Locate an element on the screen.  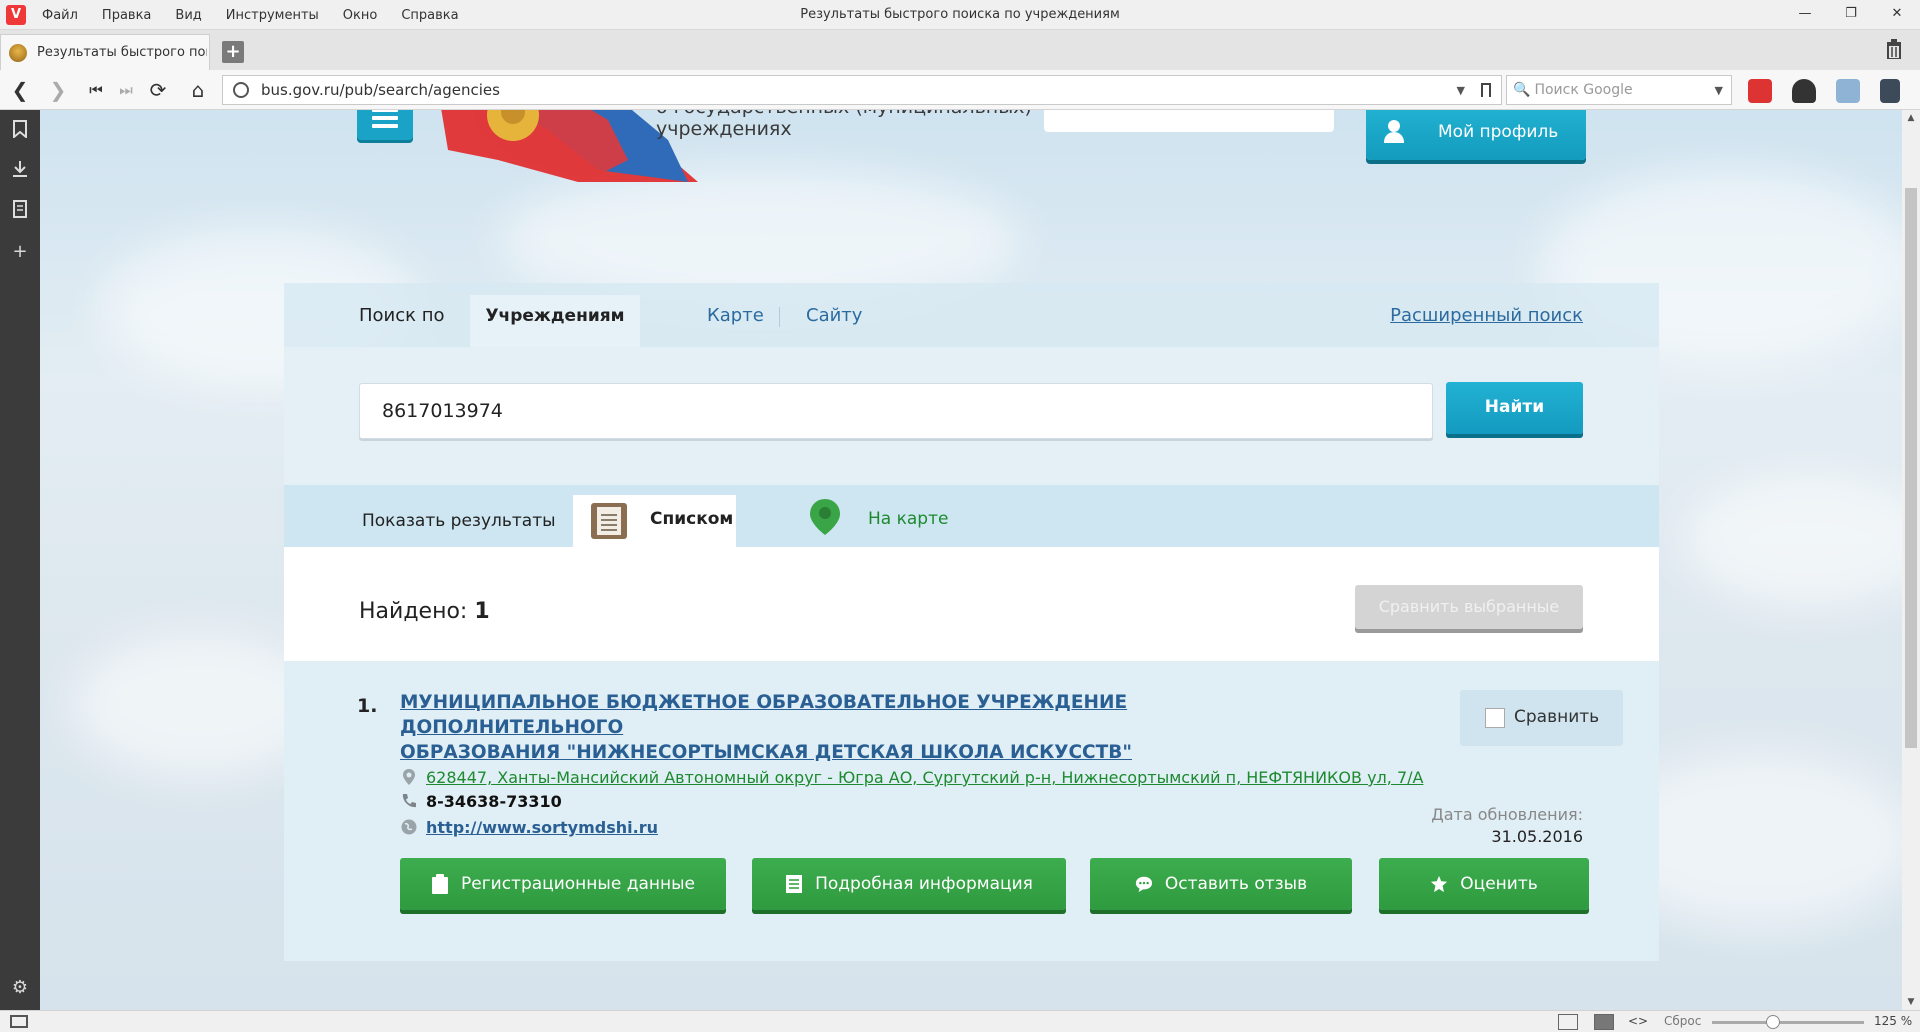
scroll-up-icon: ▲ is located at coordinates (1911, 118).